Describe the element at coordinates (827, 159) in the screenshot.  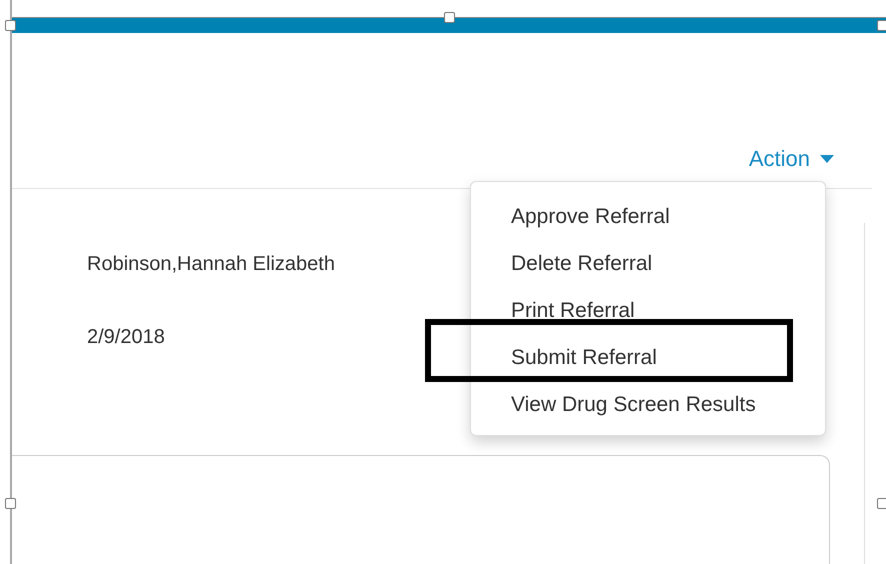
I see `caret-icon` at that location.